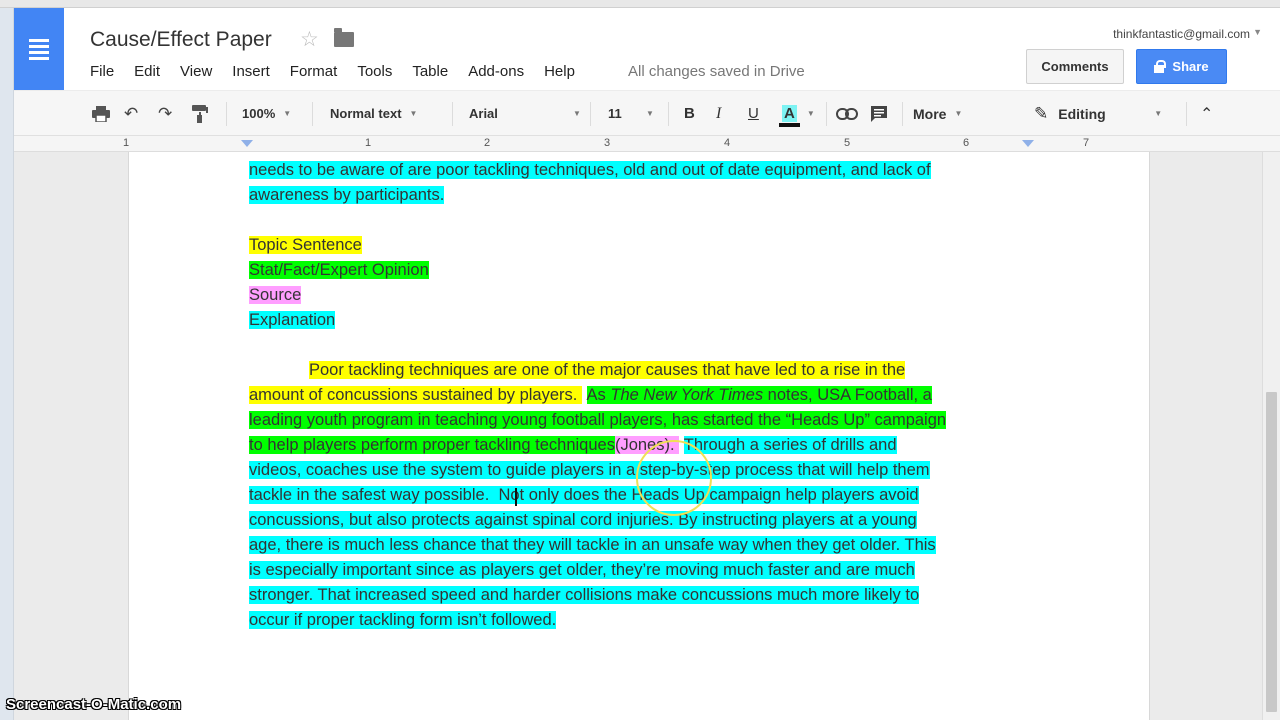 Image resolution: width=1280 pixels, height=720 pixels. I want to click on screencast-watermark: Screencast-O-Matic.com, so click(94, 704).